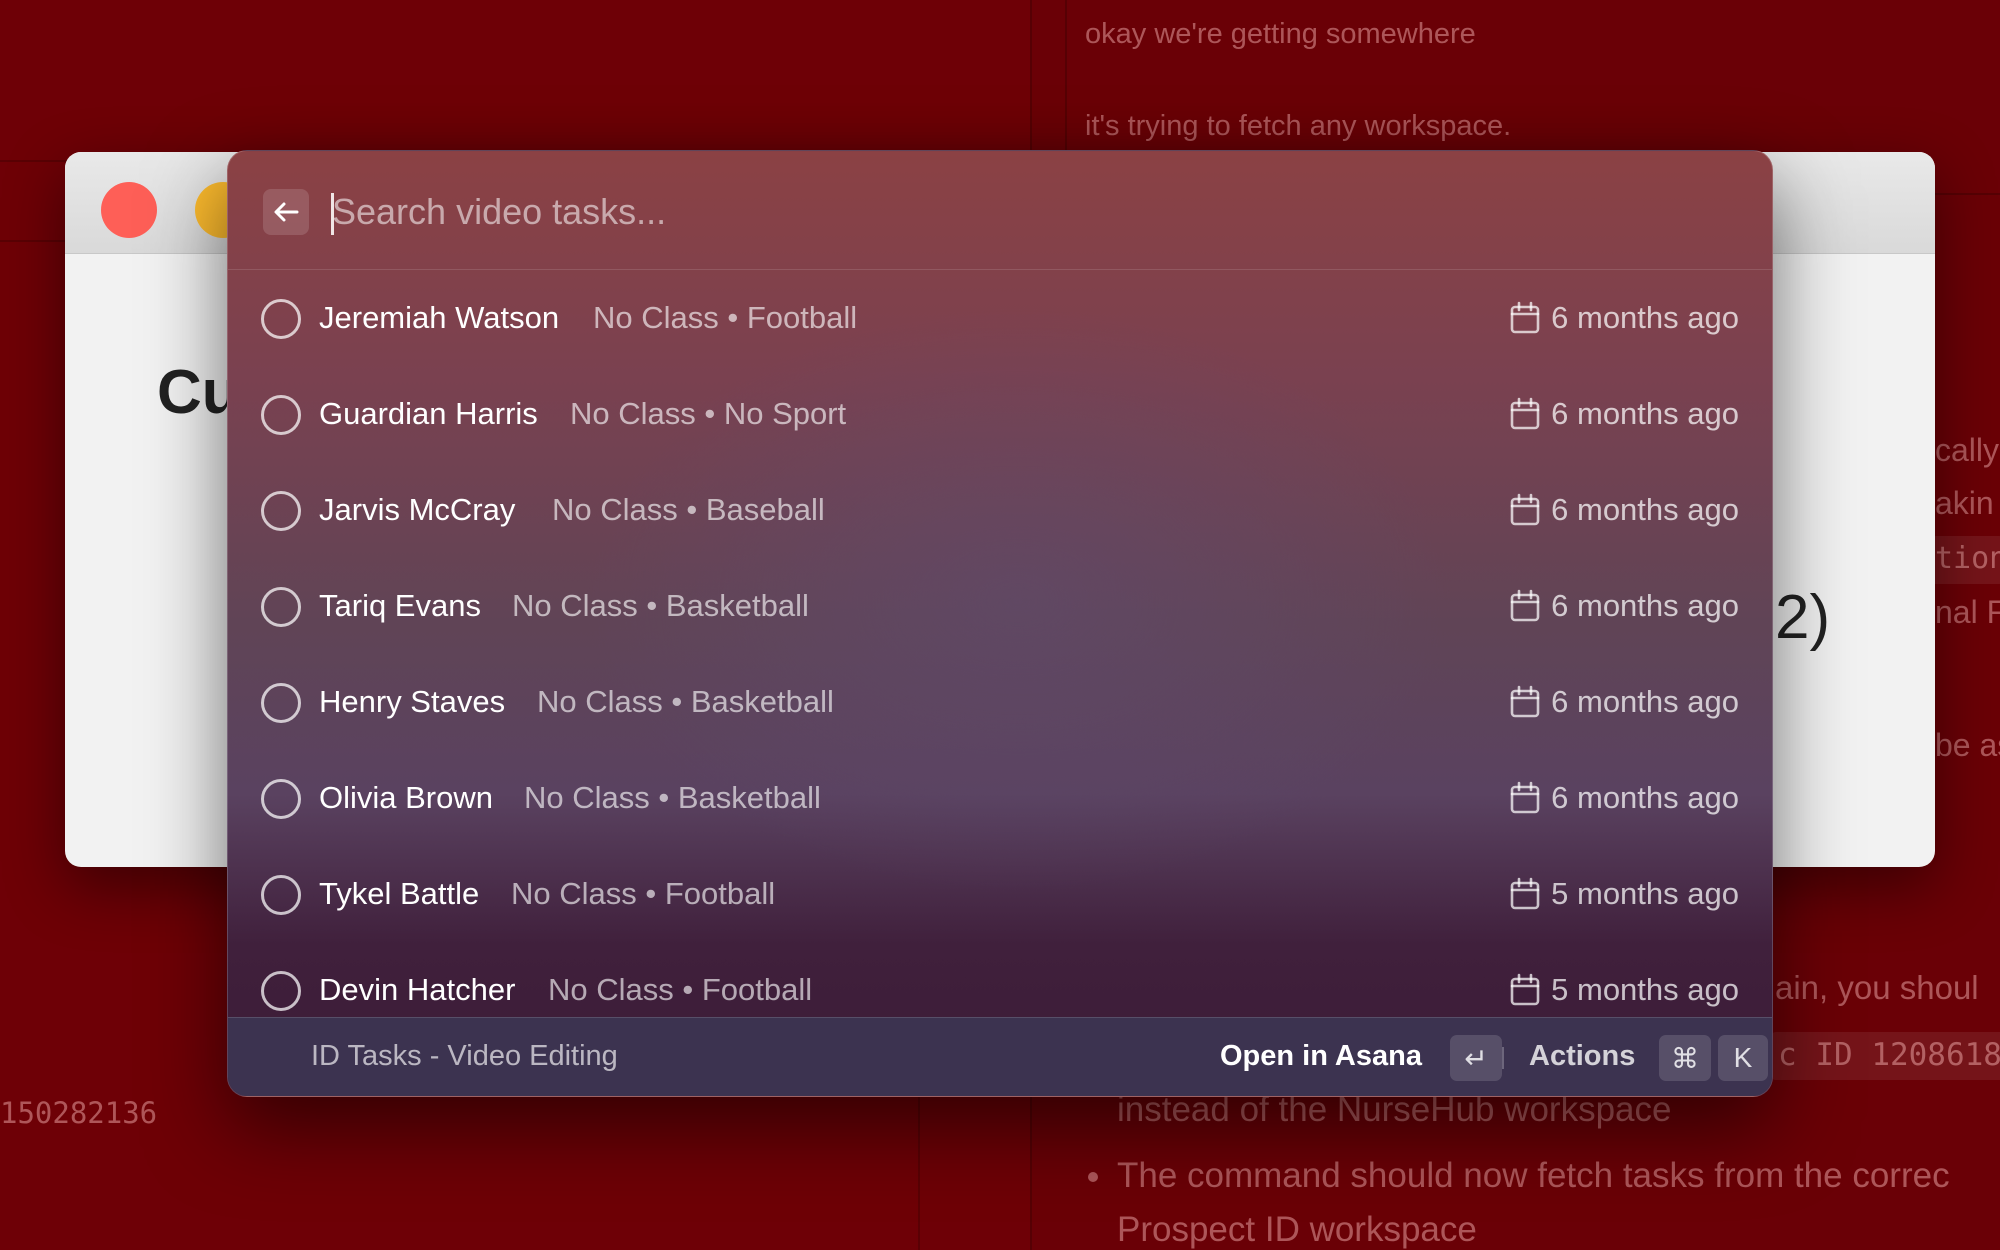 This screenshot has width=2000, height=1250. I want to click on command-title: ID Tasks - Video Editing, so click(464, 1056).